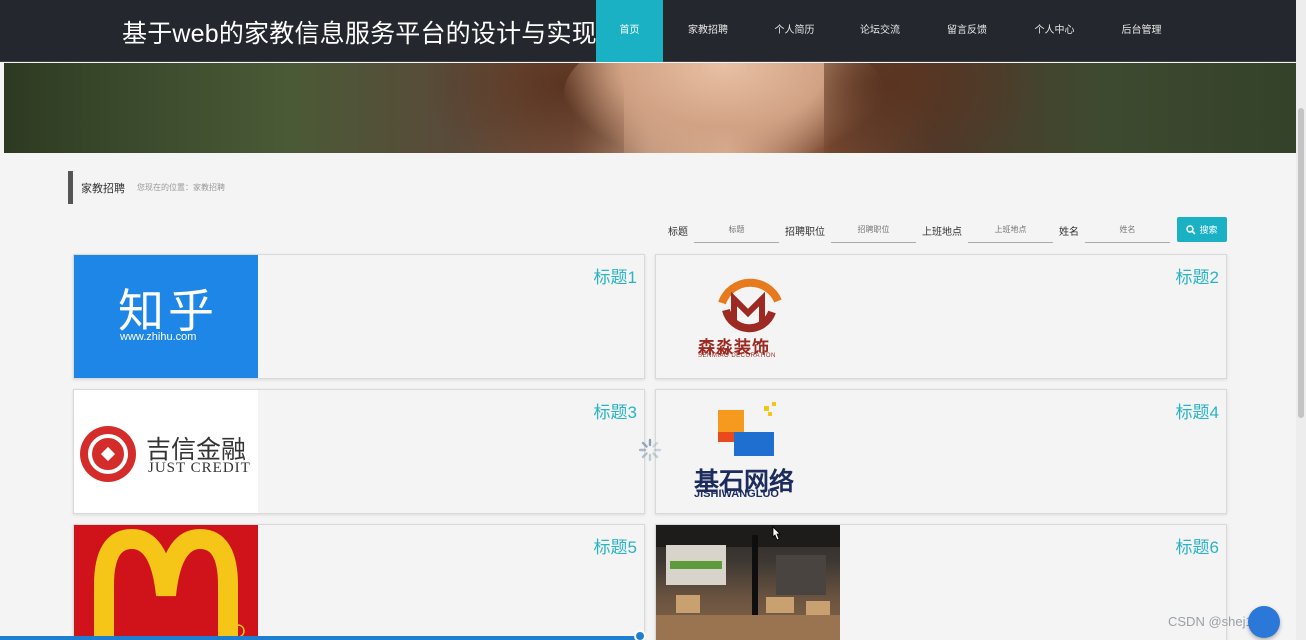 This screenshot has height=640, width=1306. What do you see at coordinates (873, 230) in the screenshot?
I see `position-filter-input` at bounding box center [873, 230].